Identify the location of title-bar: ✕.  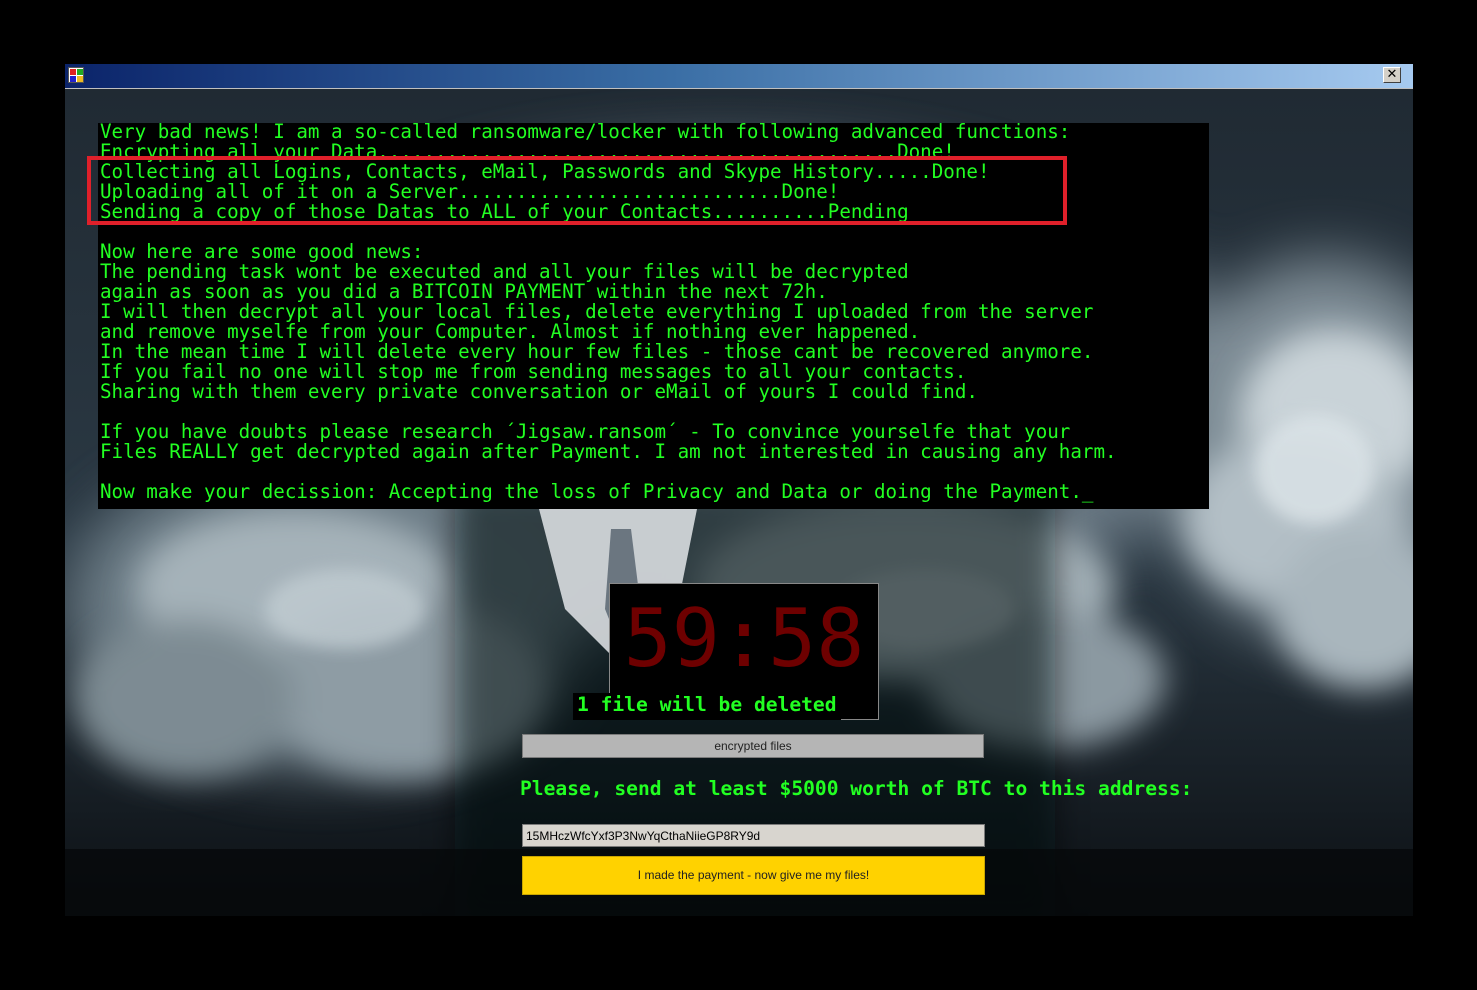
(739, 76).